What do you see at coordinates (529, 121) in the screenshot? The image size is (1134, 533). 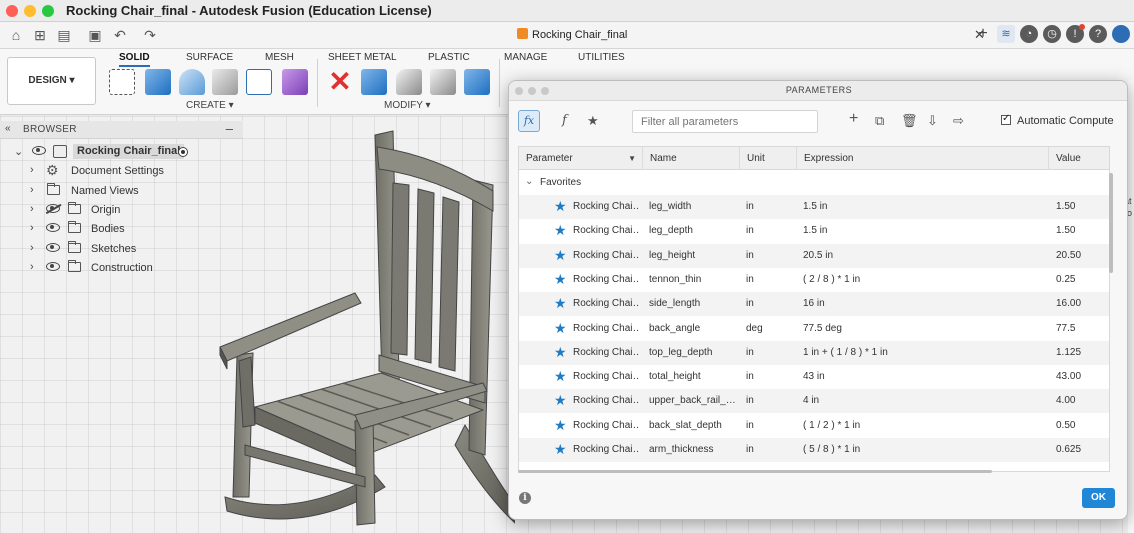 I see `fx-parameters-icon: fx` at bounding box center [529, 121].